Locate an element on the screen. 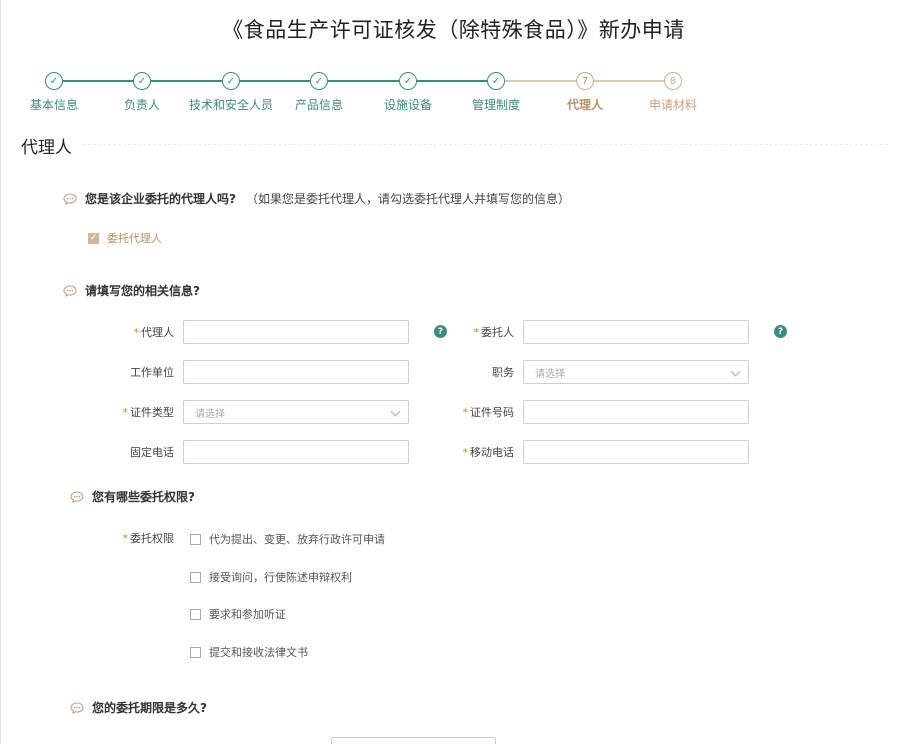 This screenshot has height=744, width=905. step-responsible-person: ✓ 负责人 is located at coordinates (142, 92).